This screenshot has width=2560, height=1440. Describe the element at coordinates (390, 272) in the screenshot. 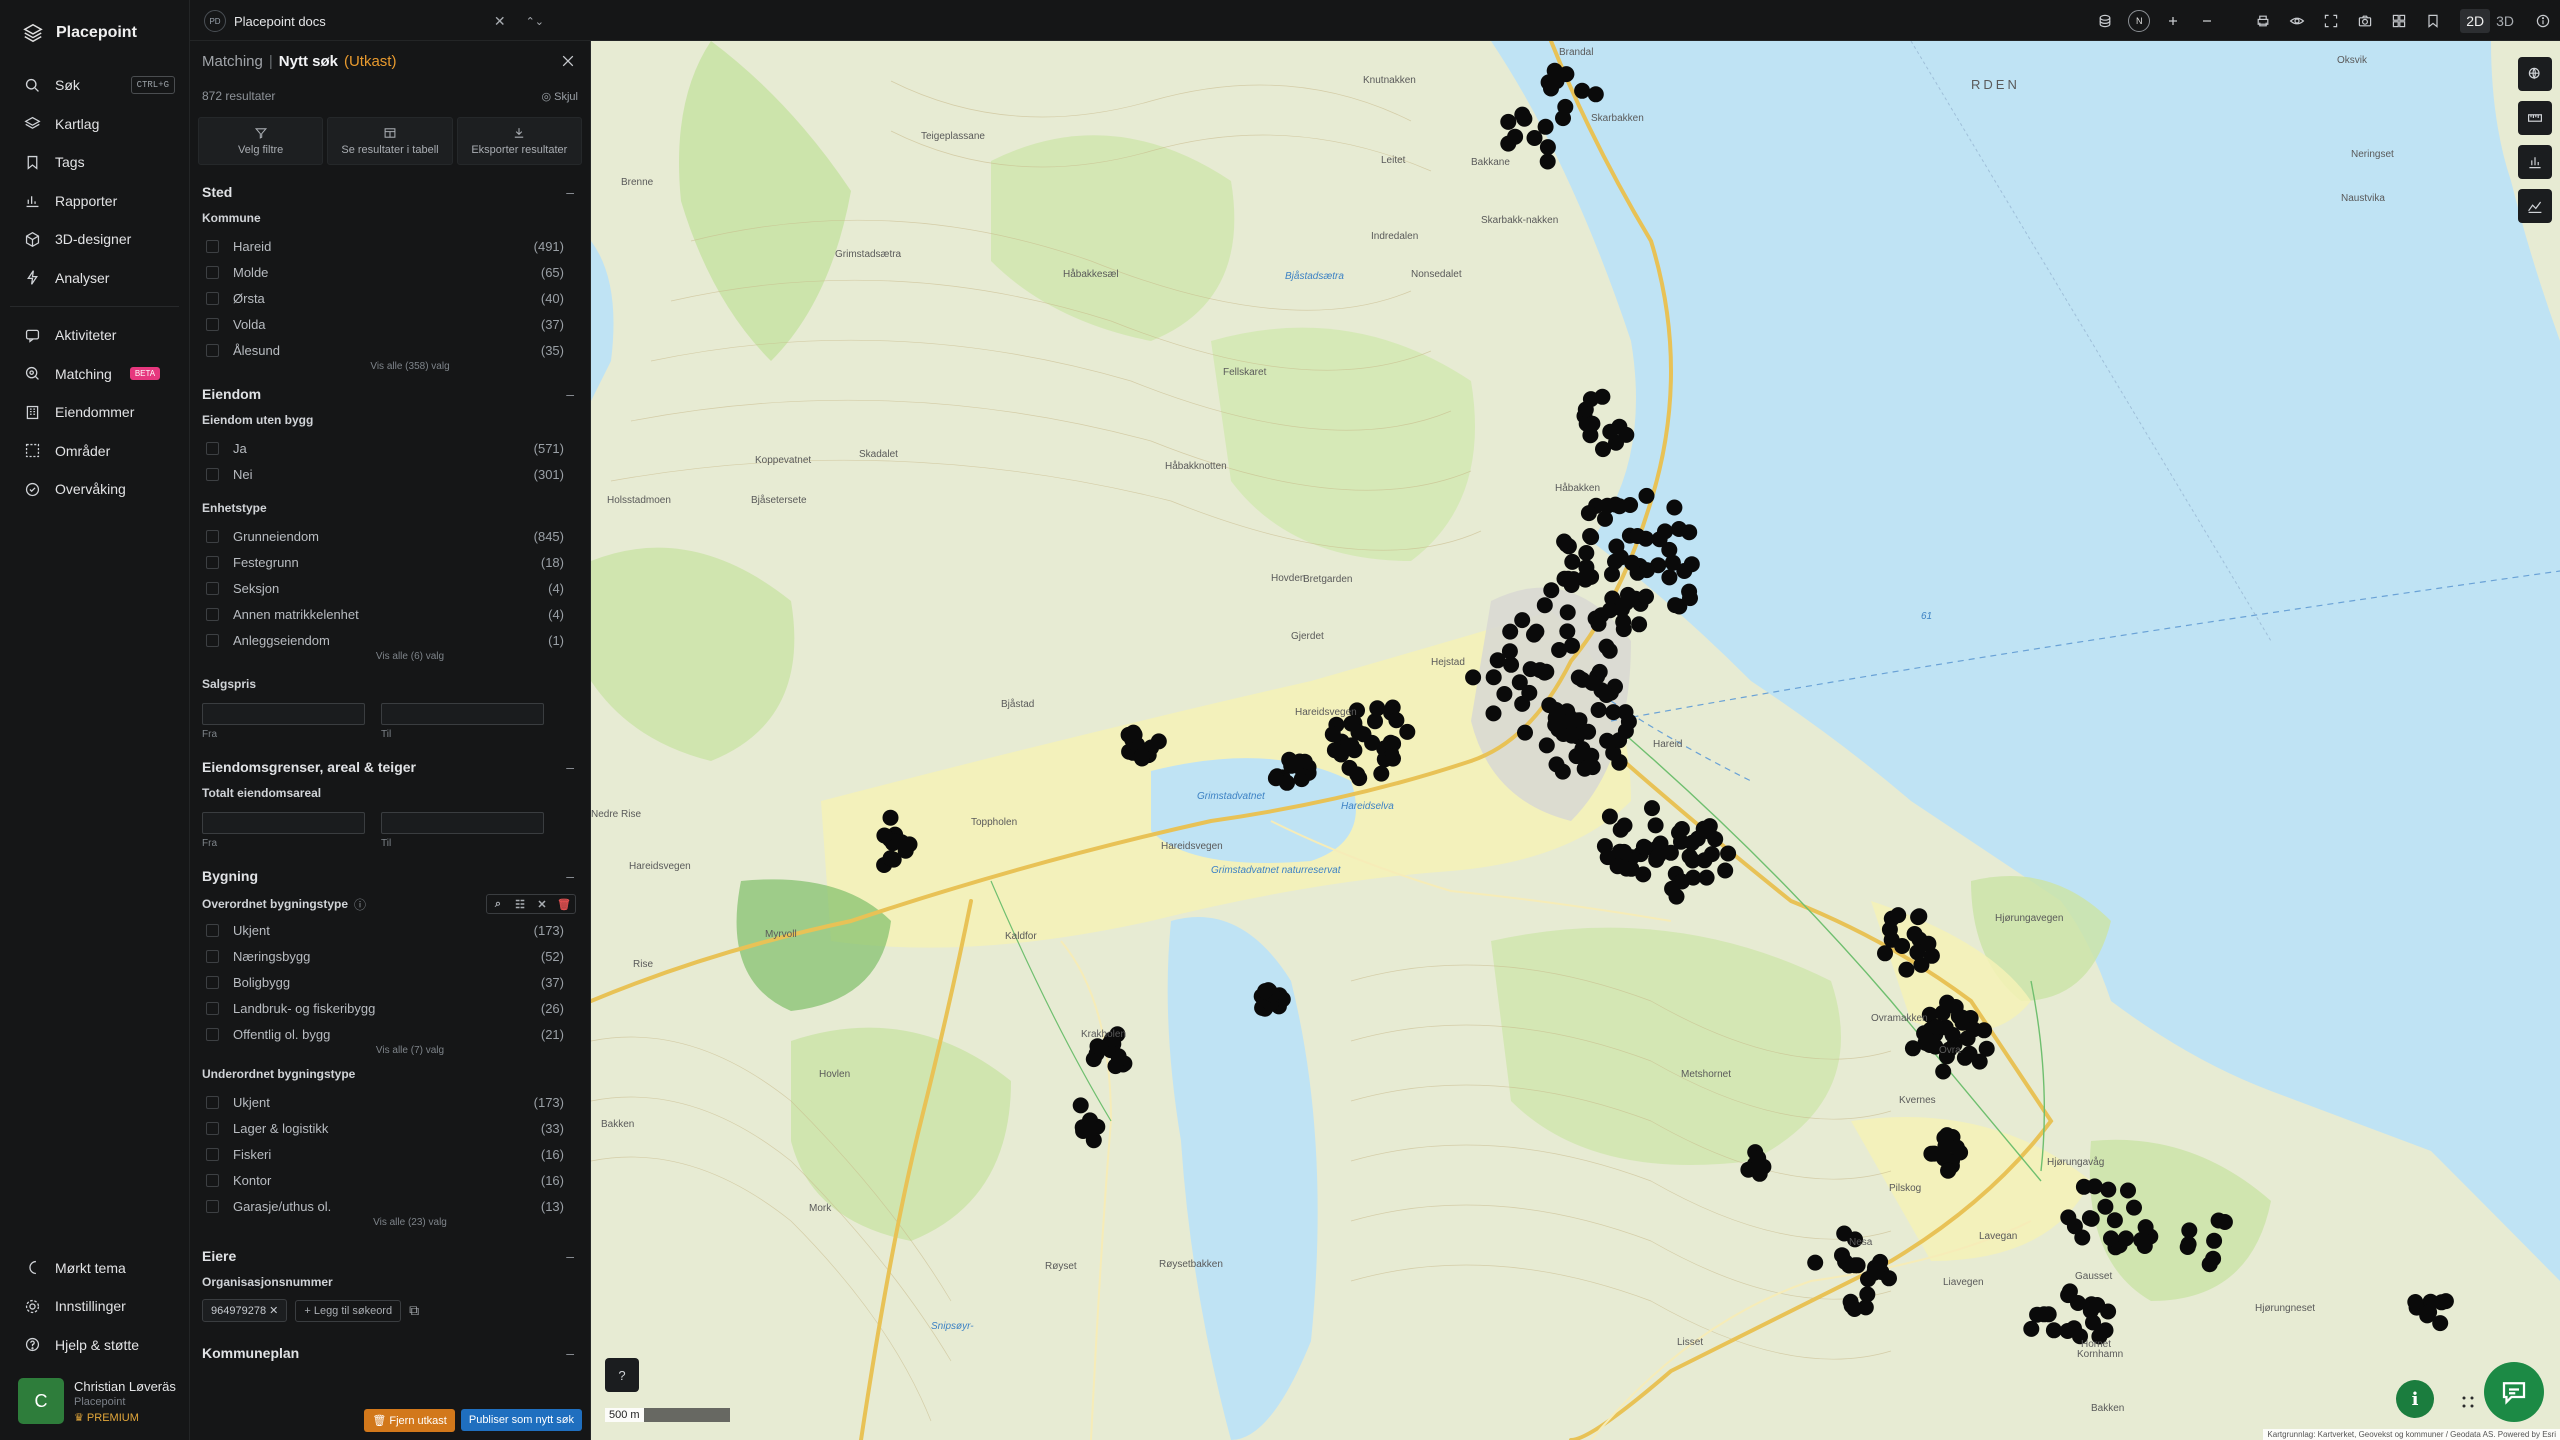

I see `filter-option: Molde (65)` at that location.